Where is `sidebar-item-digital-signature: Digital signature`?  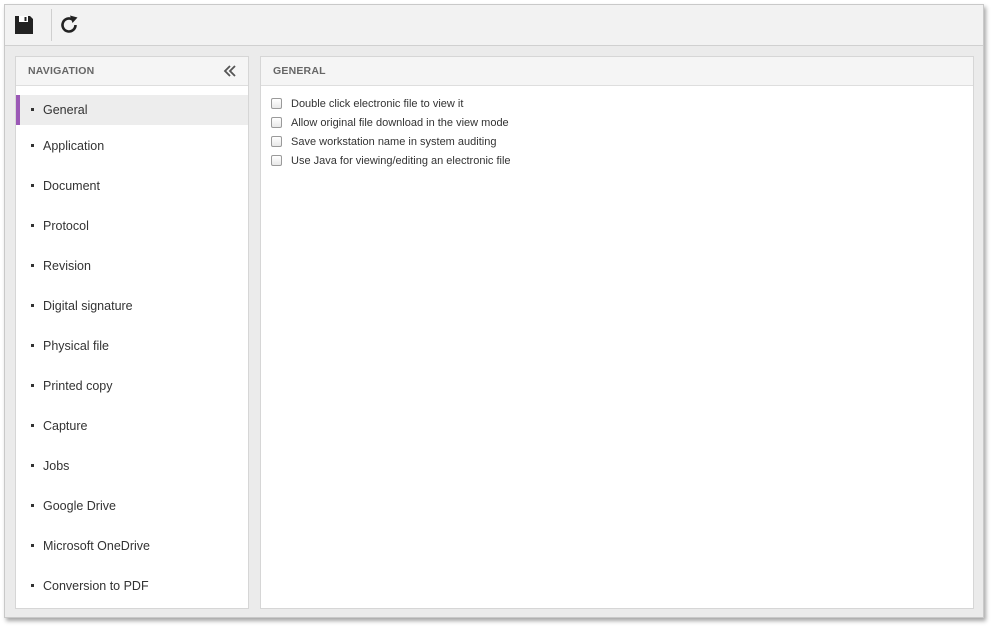 sidebar-item-digital-signature: Digital signature is located at coordinates (132, 306).